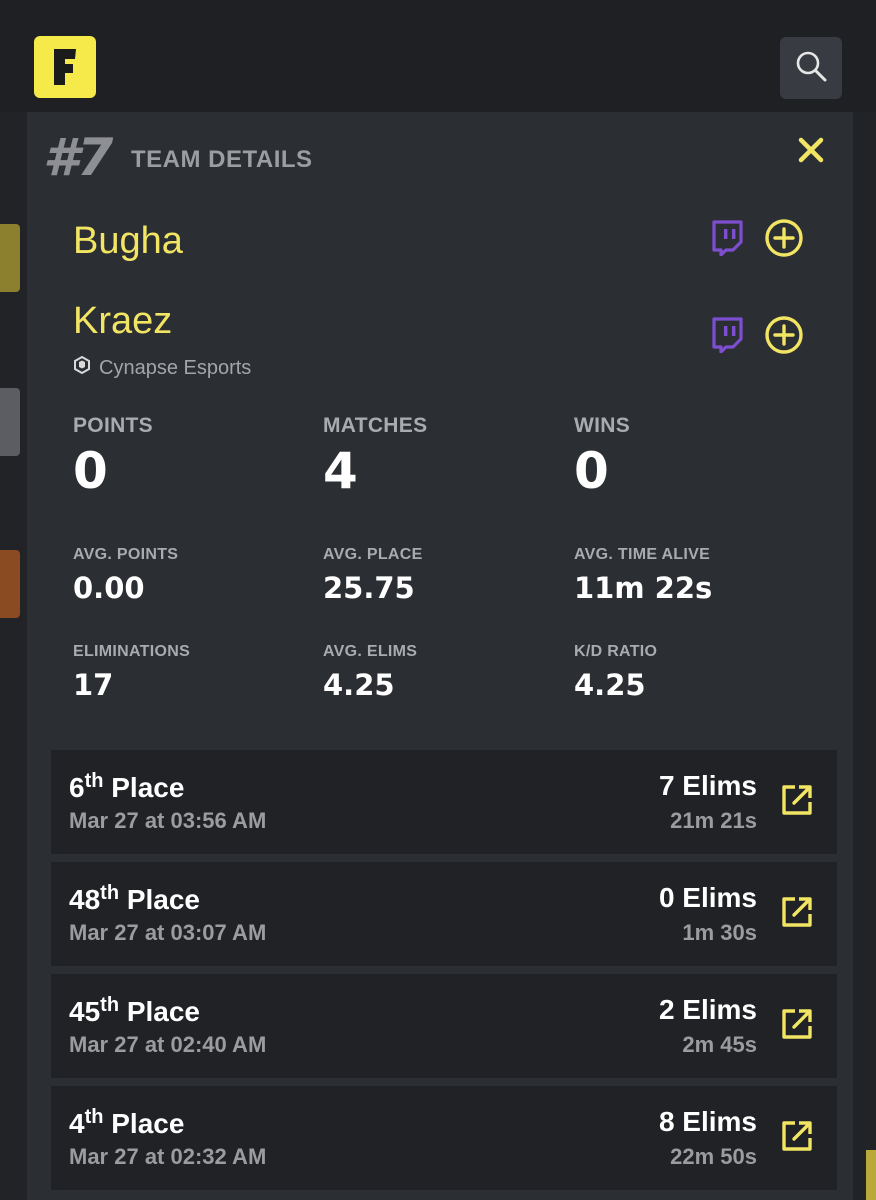  I want to click on stat-value: 17, so click(93, 685).